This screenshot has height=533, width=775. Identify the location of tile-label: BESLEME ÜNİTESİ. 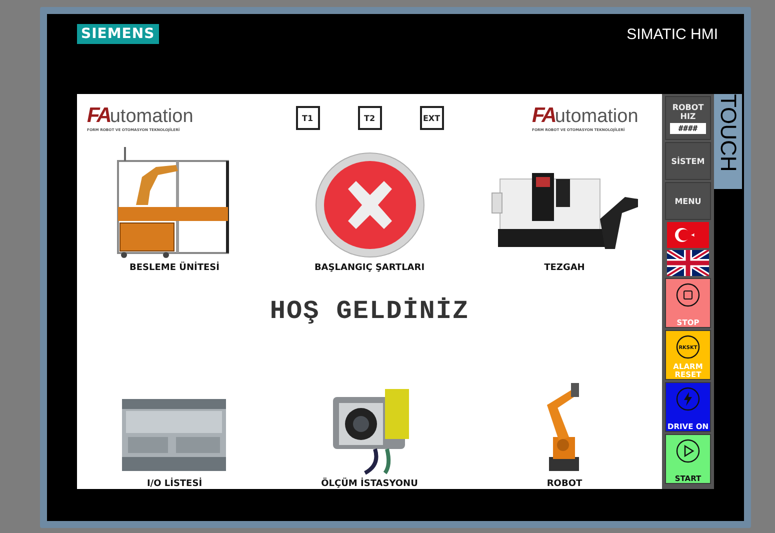
(175, 267).